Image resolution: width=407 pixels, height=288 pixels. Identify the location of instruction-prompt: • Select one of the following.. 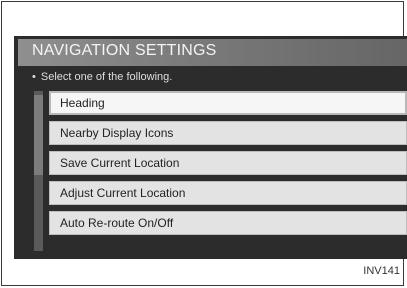
(102, 77).